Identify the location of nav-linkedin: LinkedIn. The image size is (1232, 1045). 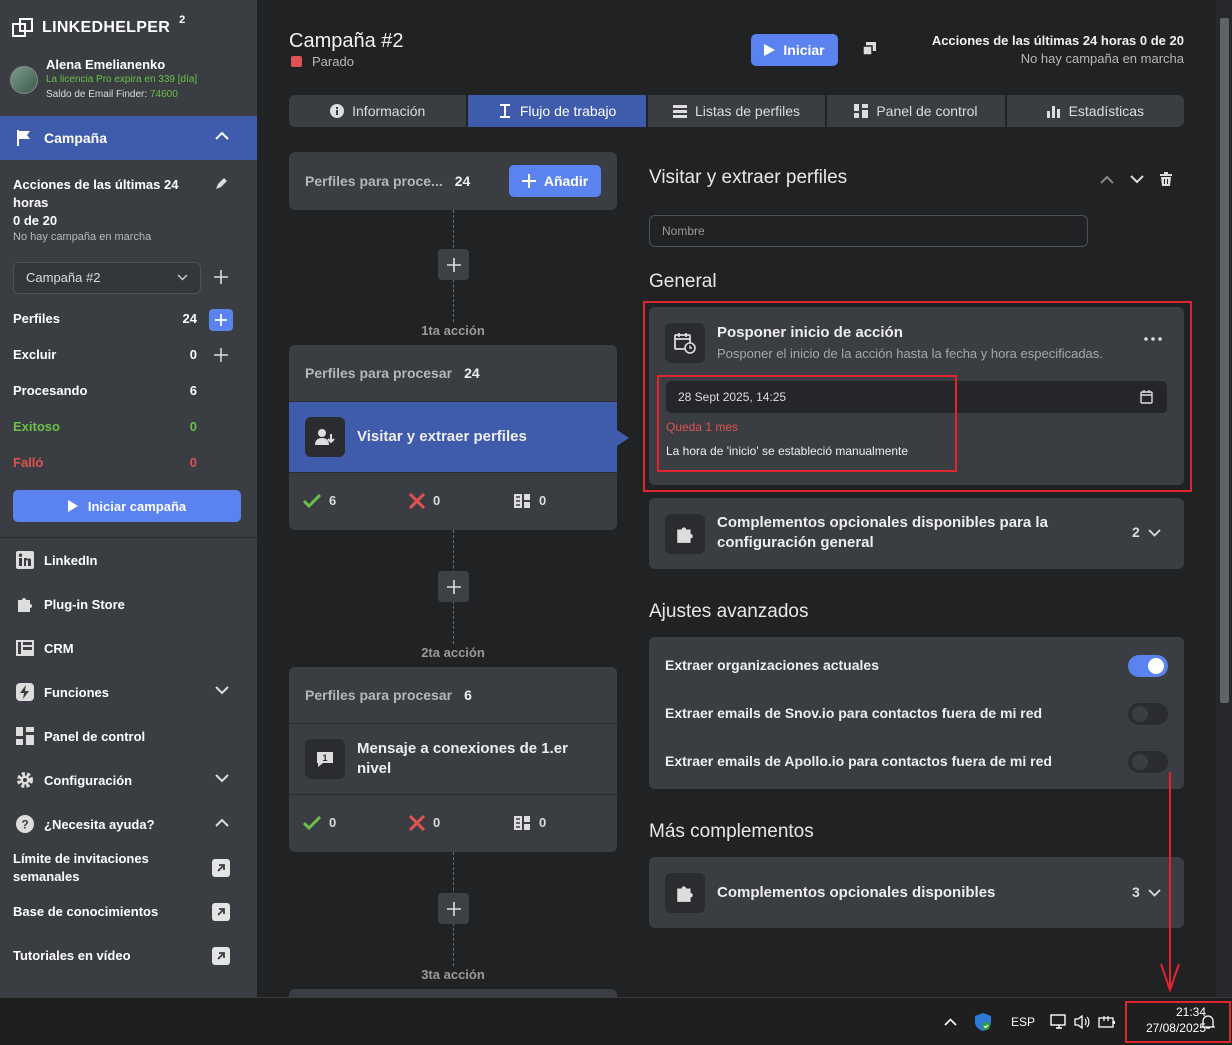
(128, 560).